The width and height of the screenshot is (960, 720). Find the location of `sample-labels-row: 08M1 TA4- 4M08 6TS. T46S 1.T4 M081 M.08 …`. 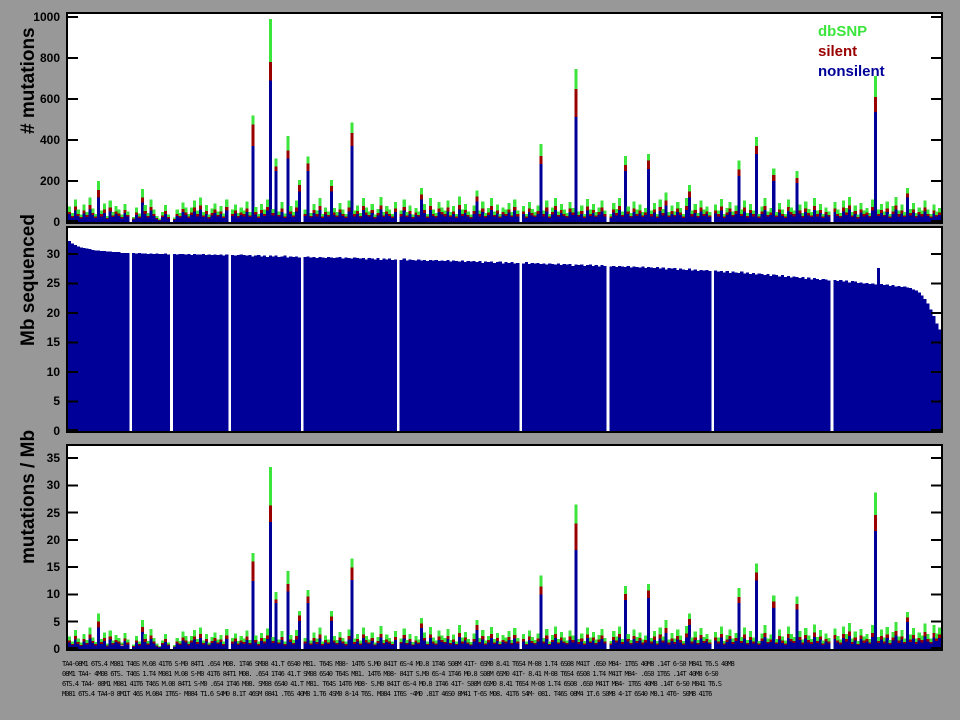

sample-labels-row: 08M1 TA4- 4M08 6TS. T46S 1.T4 M081 M.08 … is located at coordinates (390, 674).